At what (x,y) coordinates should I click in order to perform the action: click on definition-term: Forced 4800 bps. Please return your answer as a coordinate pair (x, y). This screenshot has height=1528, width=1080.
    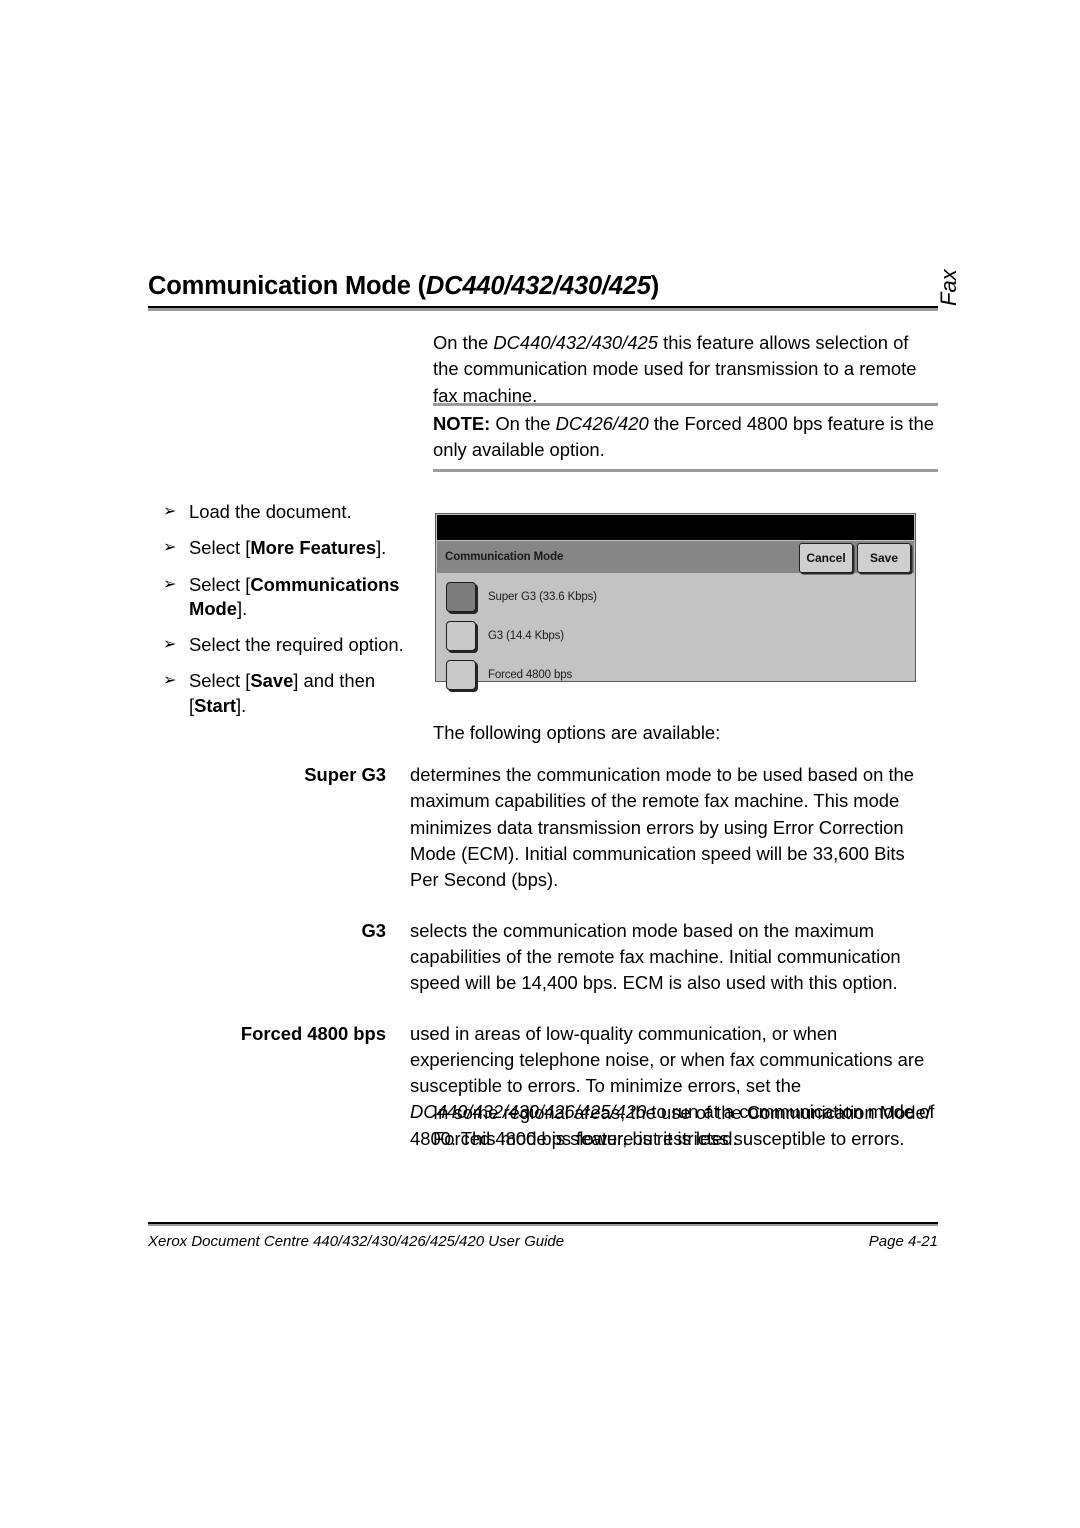
    Looking at the image, I should click on (313, 1033).